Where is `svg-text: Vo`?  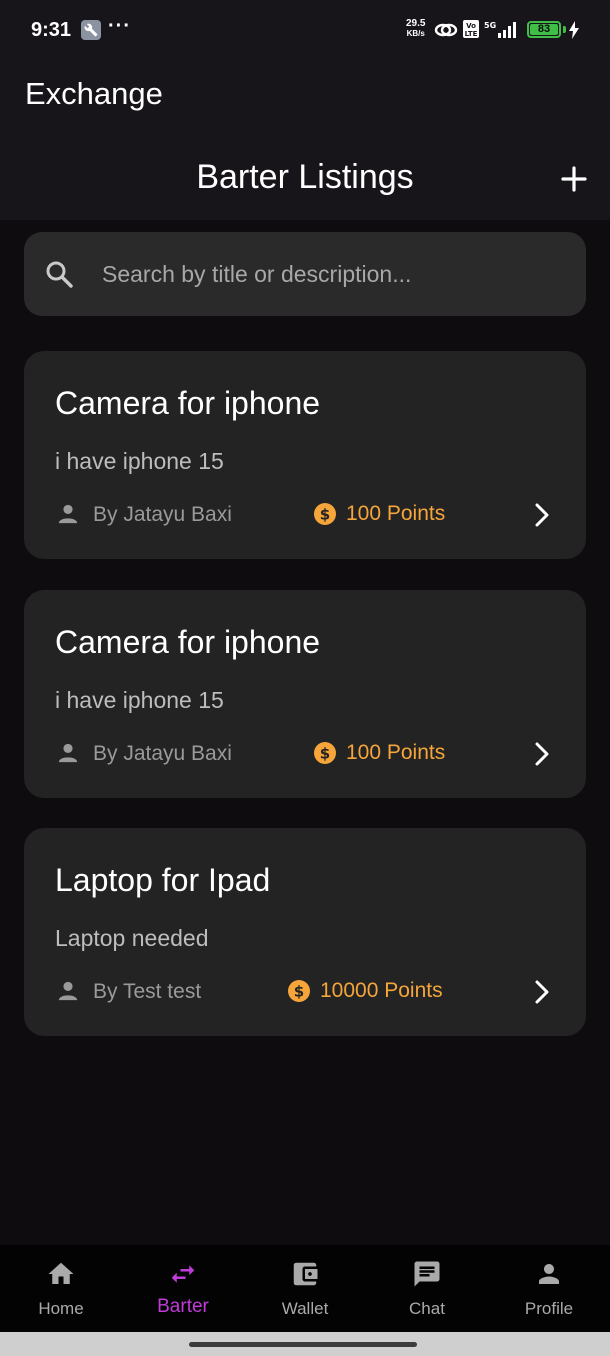 svg-text: Vo is located at coordinates (471, 26).